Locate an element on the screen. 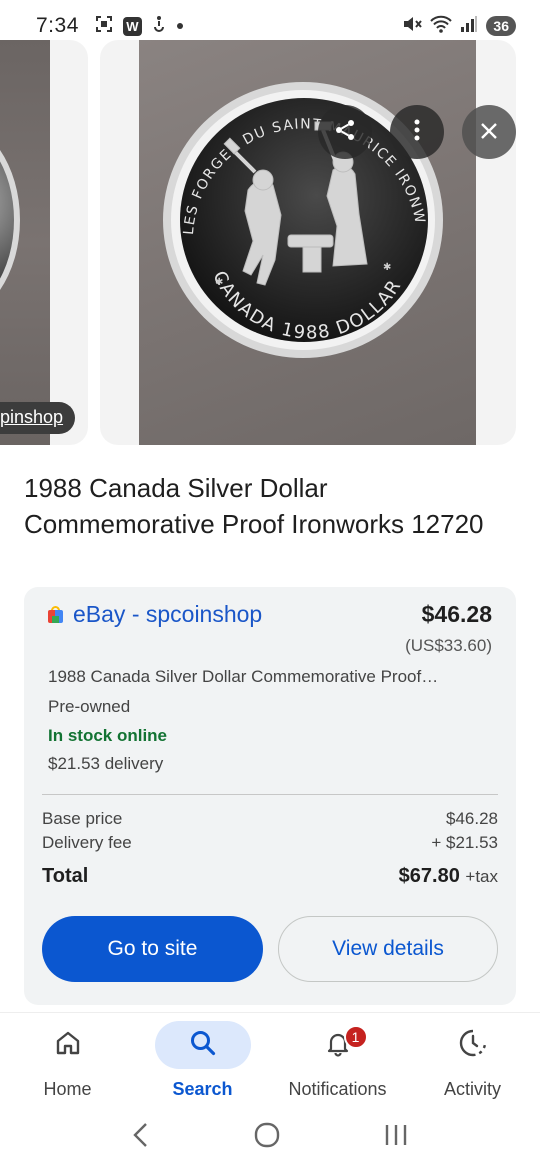  nav-search-label: Search is located at coordinates (202, 1089).